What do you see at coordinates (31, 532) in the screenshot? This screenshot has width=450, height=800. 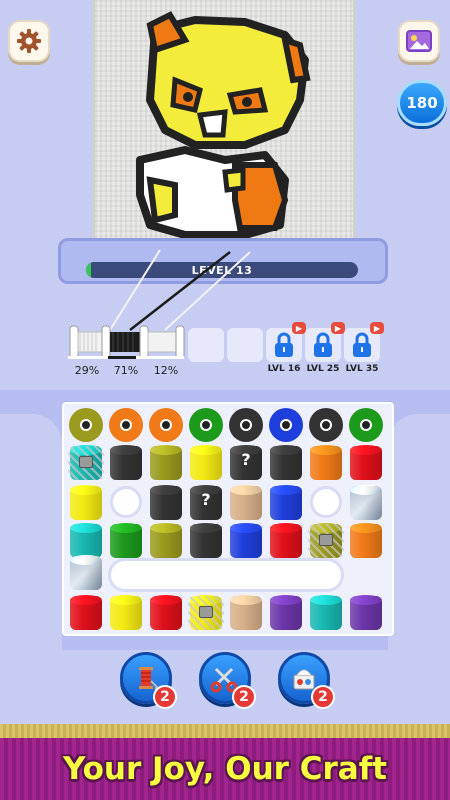 I see `tray-left-wing` at bounding box center [31, 532].